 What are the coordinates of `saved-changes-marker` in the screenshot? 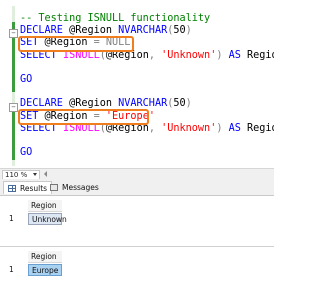 It's located at (13, 135).